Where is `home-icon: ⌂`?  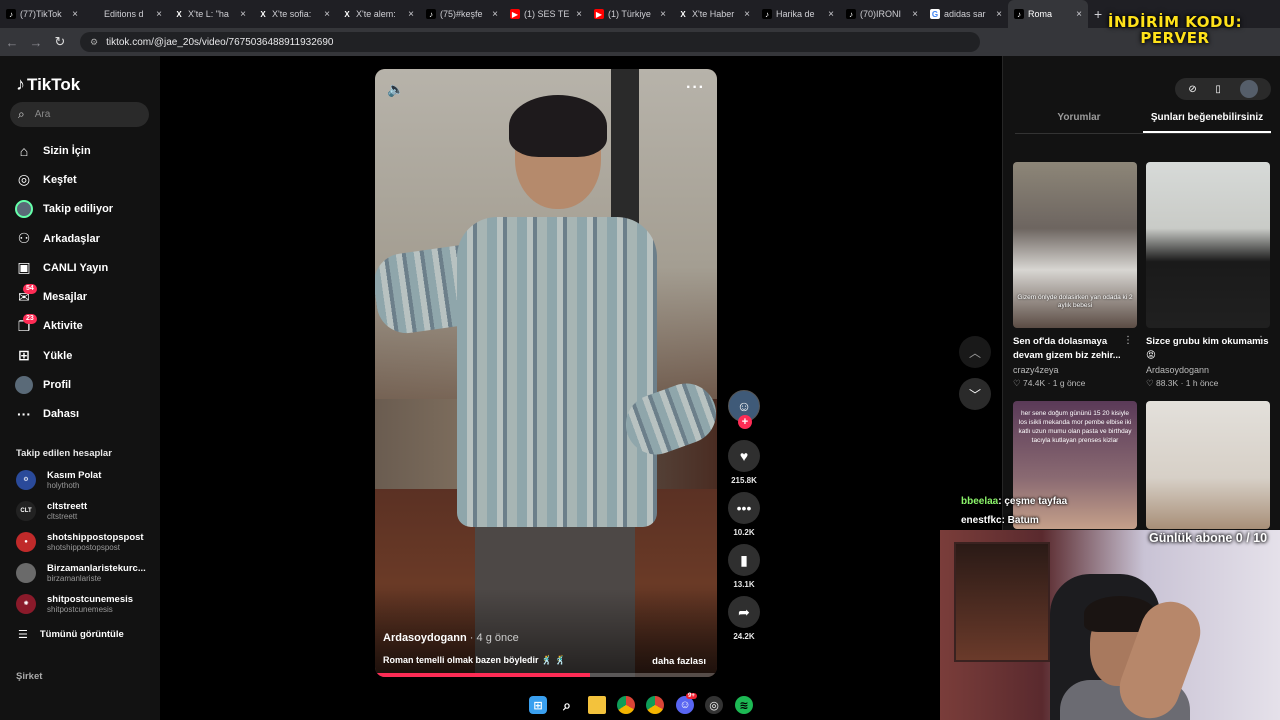
home-icon: ⌂ is located at coordinates (24, 150).